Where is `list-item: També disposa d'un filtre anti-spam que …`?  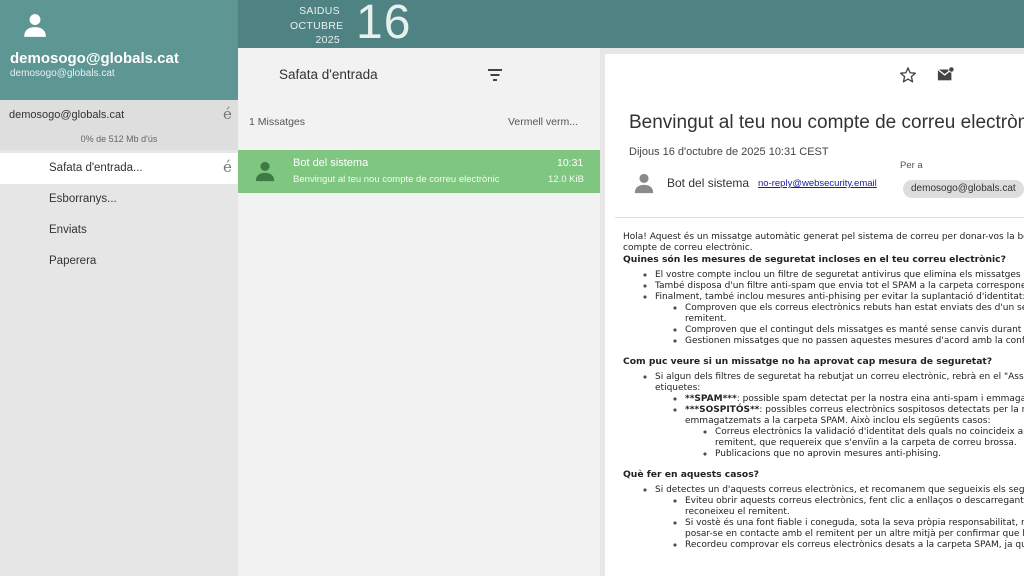 list-item: També disposa d'un filtre anti-spam que … is located at coordinates (839, 286).